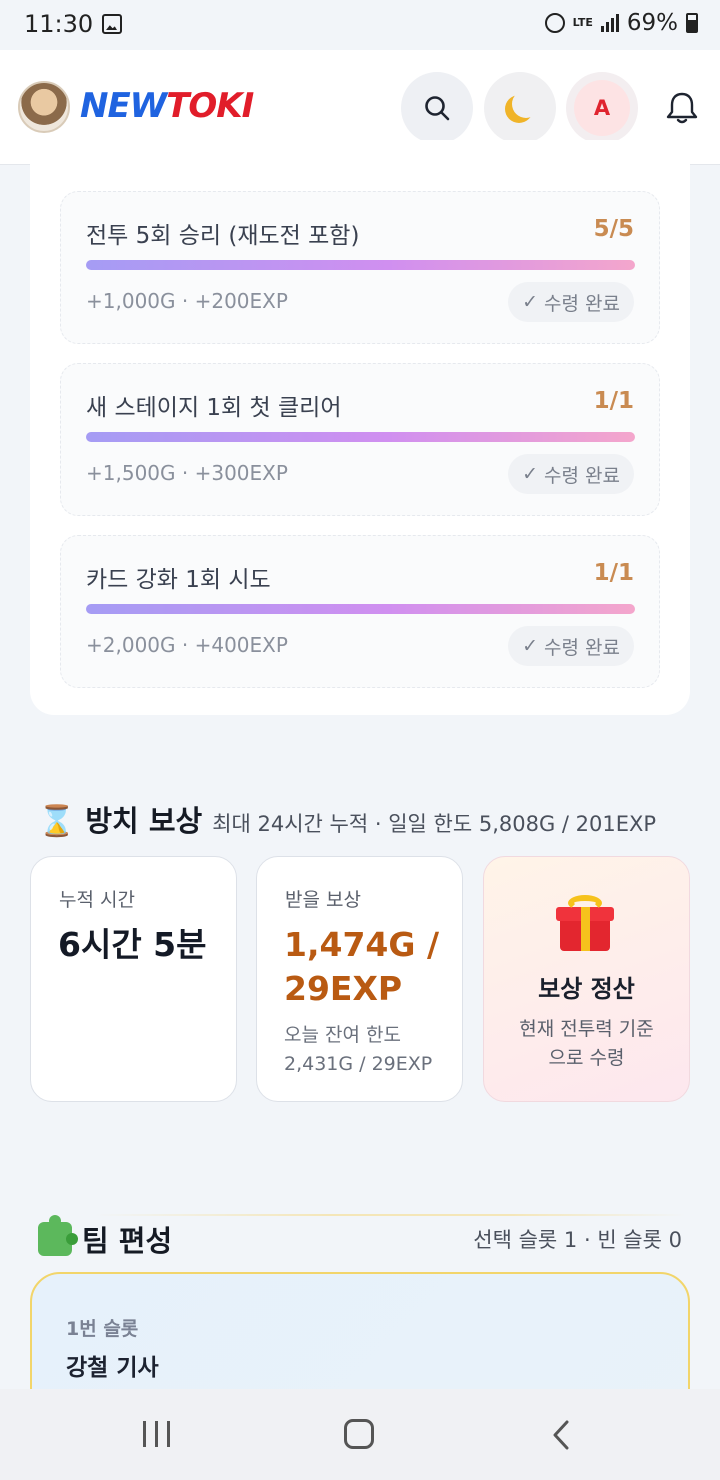 The width and height of the screenshot is (720, 1480). Describe the element at coordinates (102, 1329) in the screenshot. I see `slot-label: 1번 슬롯` at that location.